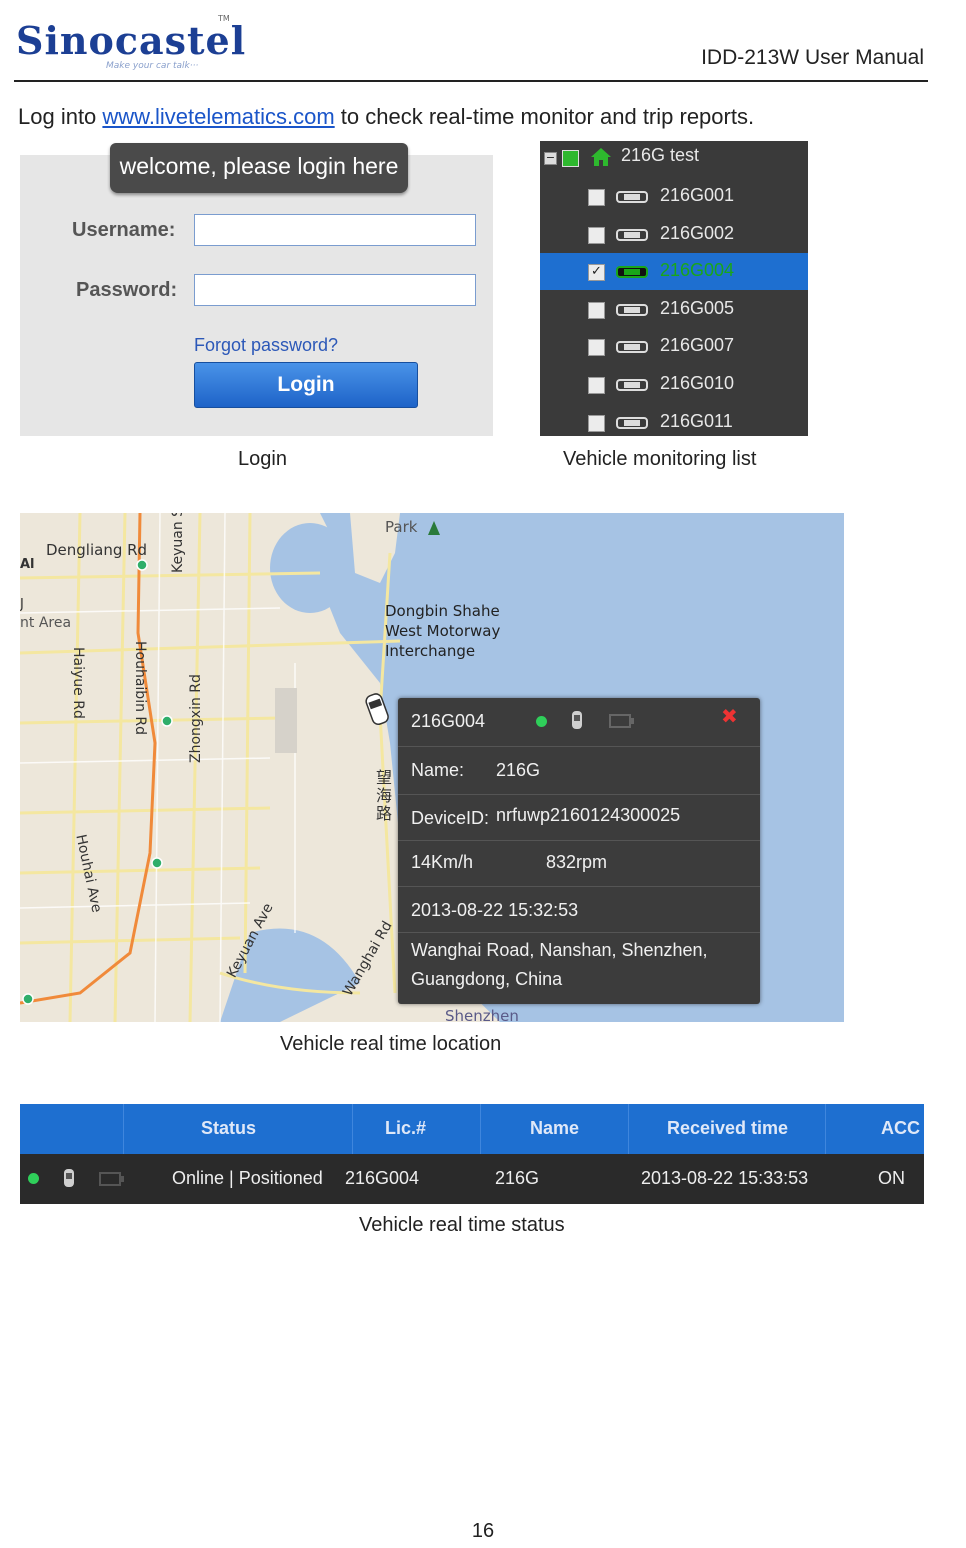 This screenshot has width=966, height=1548. I want to click on vehicle-list-item: 216G007, so click(674, 346).